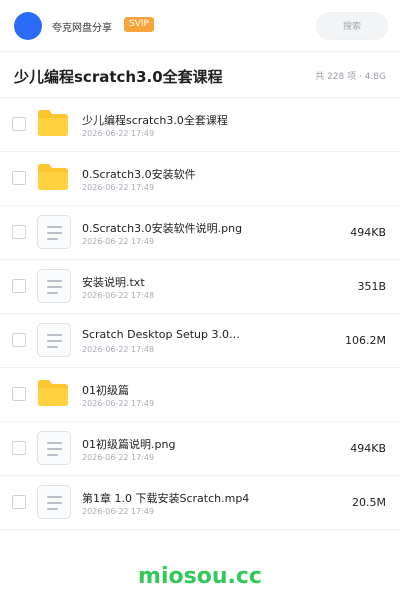 Image resolution: width=400 pixels, height=600 pixels. I want to click on avatar, so click(28, 26).